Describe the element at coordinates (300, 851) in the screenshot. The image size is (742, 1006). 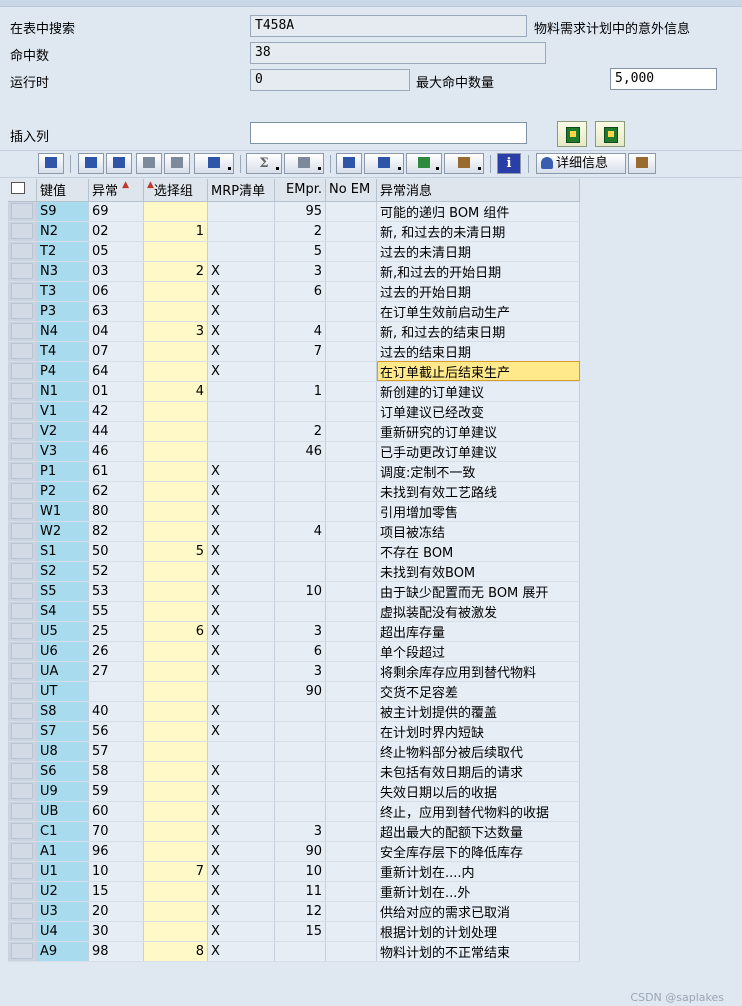
I see `cell-empr: 90` at that location.